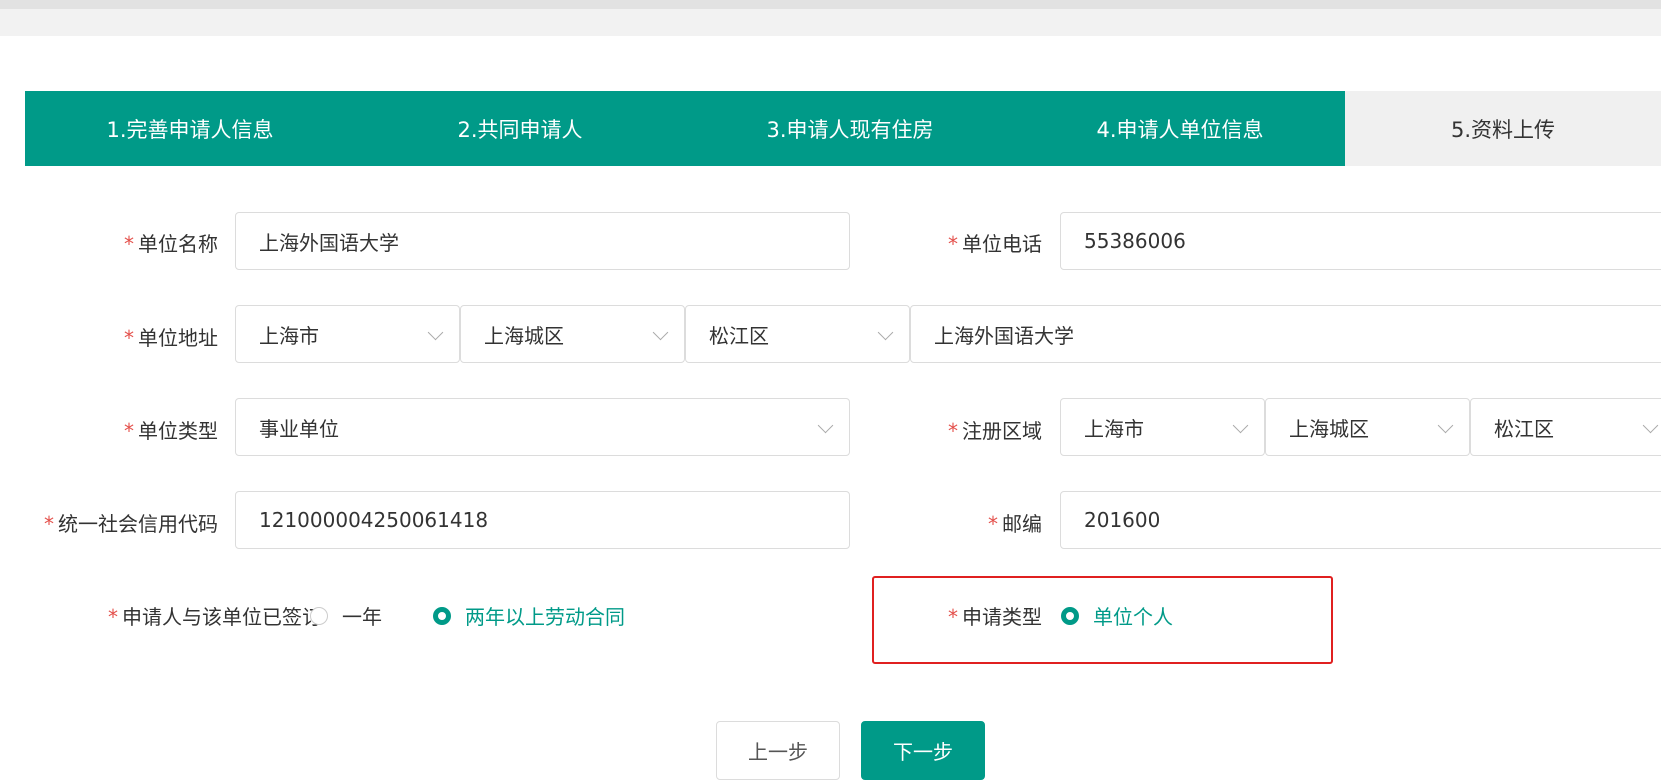 The width and height of the screenshot is (1661, 782). I want to click on step-5: 5.资料上传, so click(1503, 128).